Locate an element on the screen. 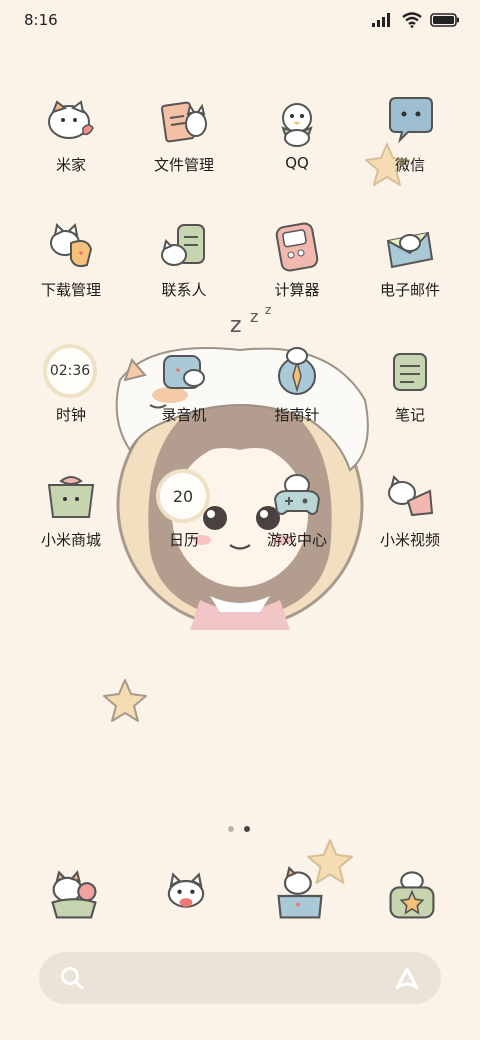 Image resolution: width=480 pixels, height=1040 pixels. calendar-day: 20 is located at coordinates (183, 496).